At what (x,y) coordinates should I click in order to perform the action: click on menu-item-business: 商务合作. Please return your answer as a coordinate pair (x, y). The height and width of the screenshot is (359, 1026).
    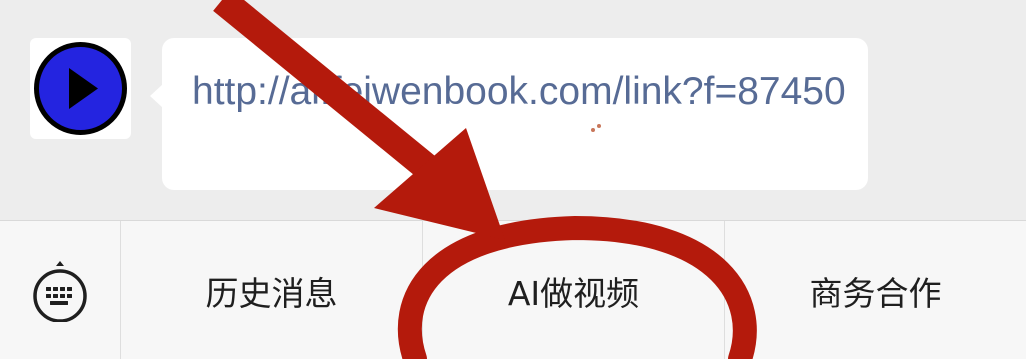
    Looking at the image, I should click on (875, 290).